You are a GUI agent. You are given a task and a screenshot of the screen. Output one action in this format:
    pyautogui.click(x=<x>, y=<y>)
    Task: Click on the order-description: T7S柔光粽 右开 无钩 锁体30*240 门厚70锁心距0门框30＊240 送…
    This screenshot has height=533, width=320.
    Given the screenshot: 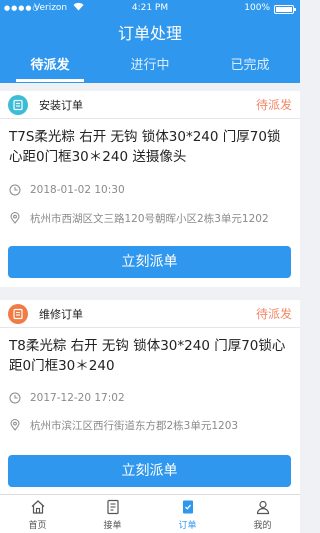 What is the action you would take?
    pyautogui.click(x=145, y=147)
    